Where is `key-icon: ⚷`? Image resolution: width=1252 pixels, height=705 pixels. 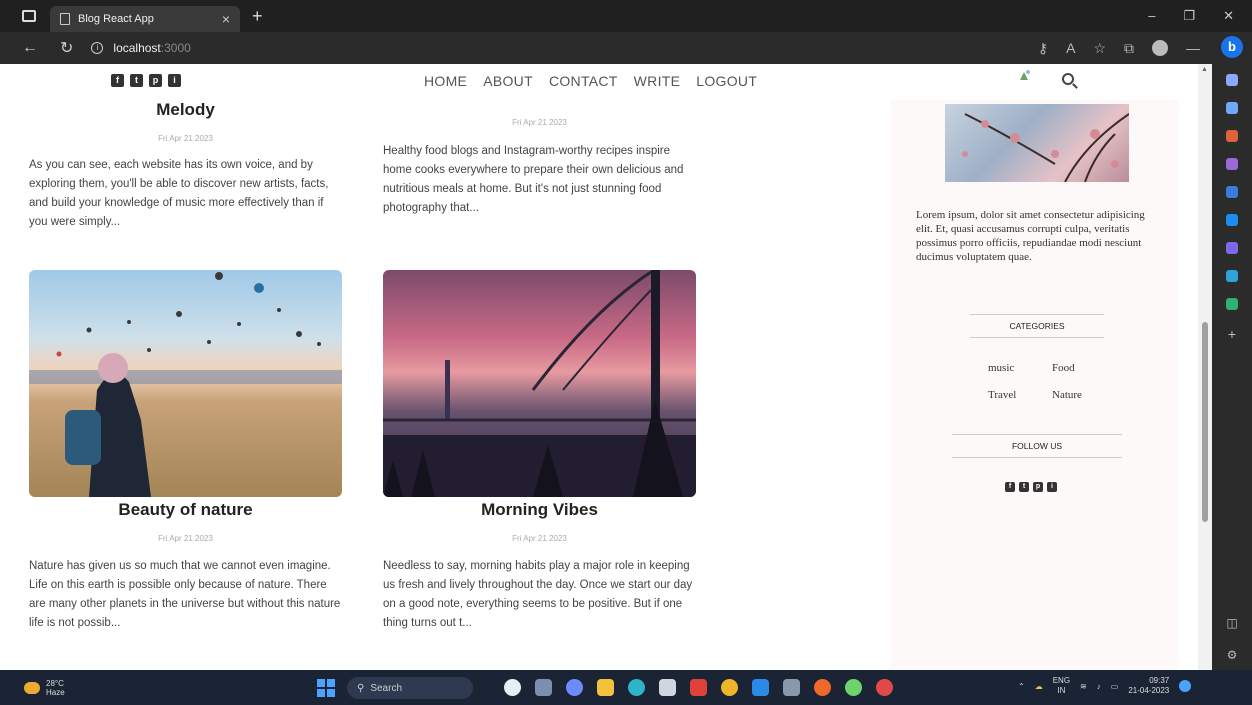
key-icon: ⚷ is located at coordinates (1043, 48).